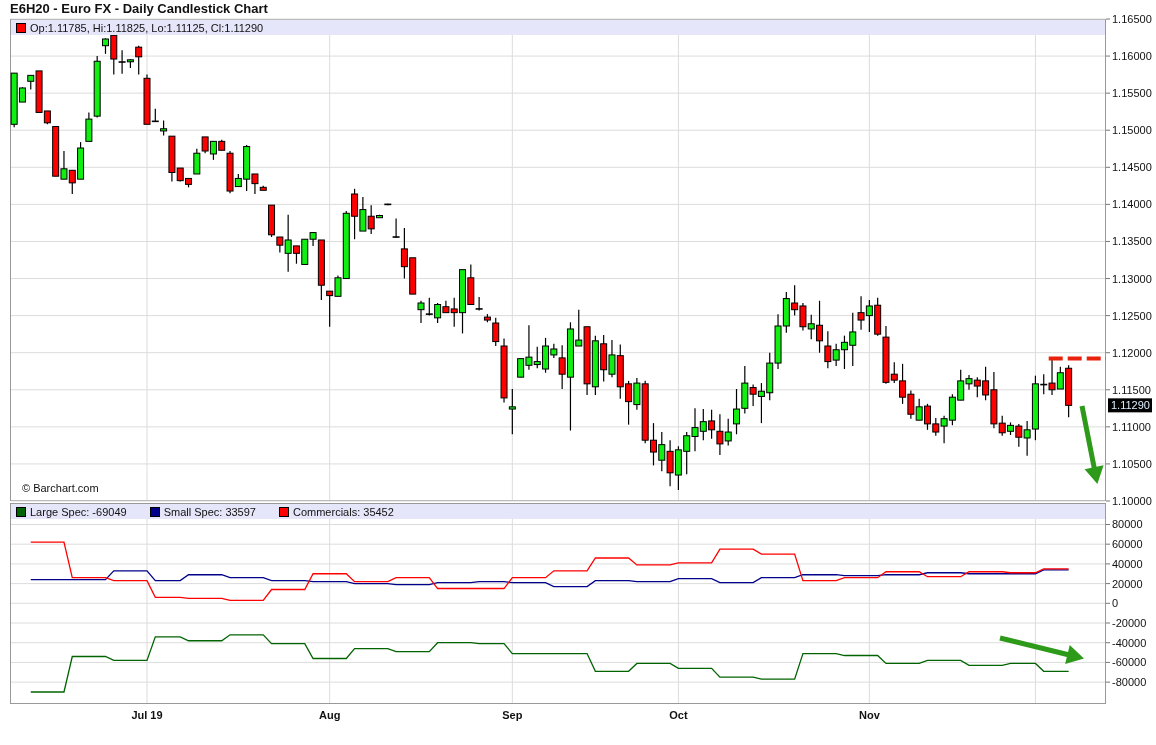  What do you see at coordinates (1132, 19) in the screenshot?
I see `axis-label: 1.16500` at bounding box center [1132, 19].